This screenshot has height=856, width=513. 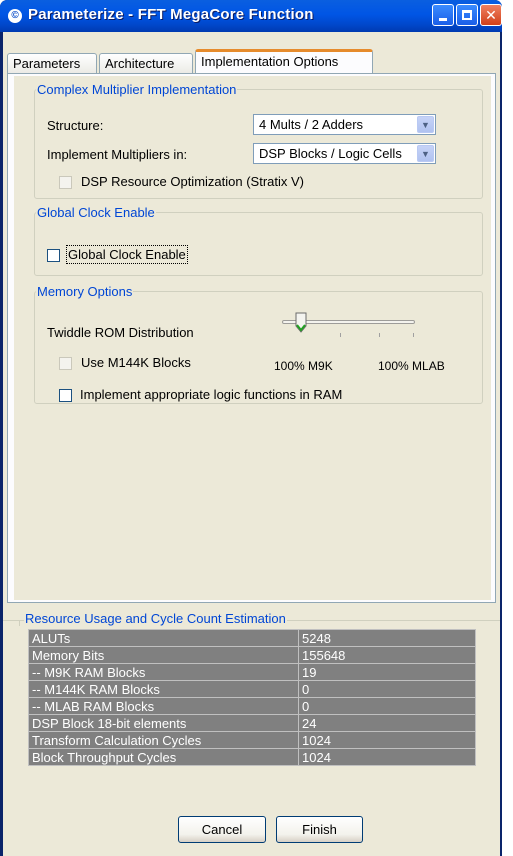 I want to click on close-icon: ✕, so click(x=491, y=15).